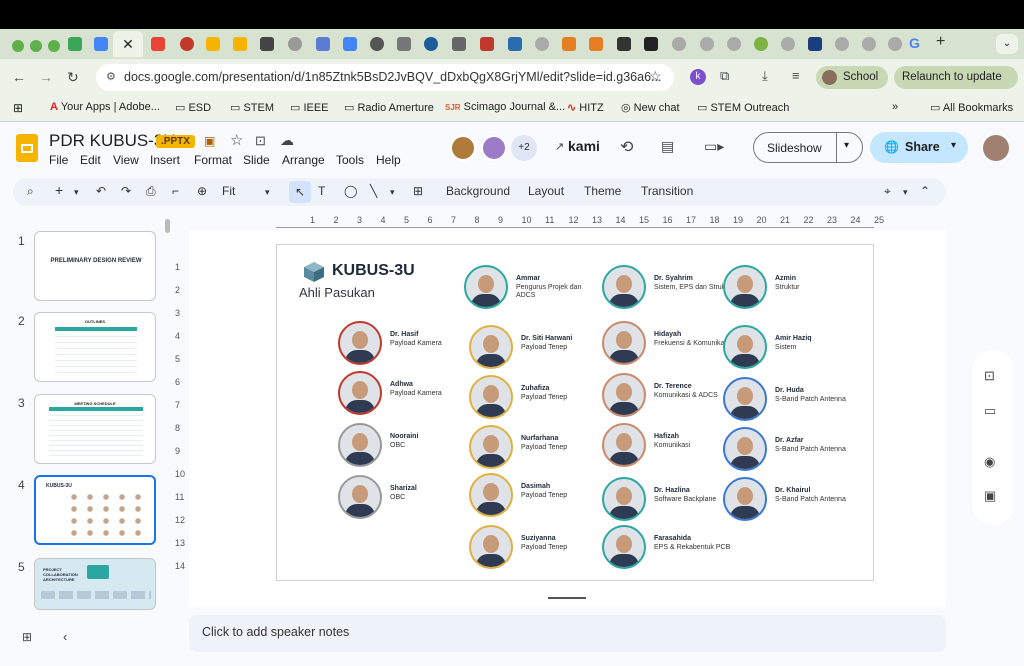 The width and height of the screenshot is (1024, 666). Describe the element at coordinates (54, 46) in the screenshot. I see `maximize-light` at that location.